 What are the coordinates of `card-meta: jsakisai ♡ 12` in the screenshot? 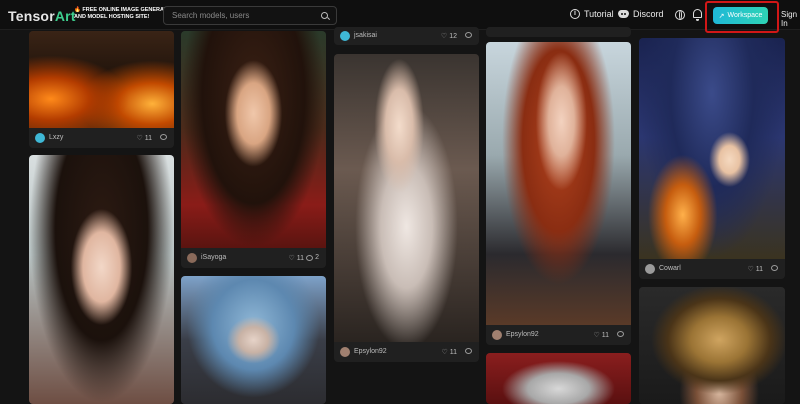 It's located at (406, 36).